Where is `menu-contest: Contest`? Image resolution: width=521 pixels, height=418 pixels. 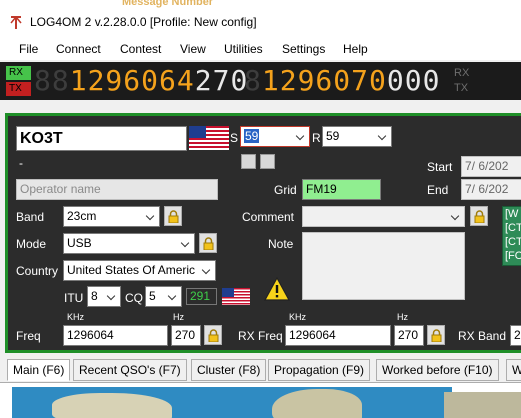
menu-contest: Contest is located at coordinates (140, 49).